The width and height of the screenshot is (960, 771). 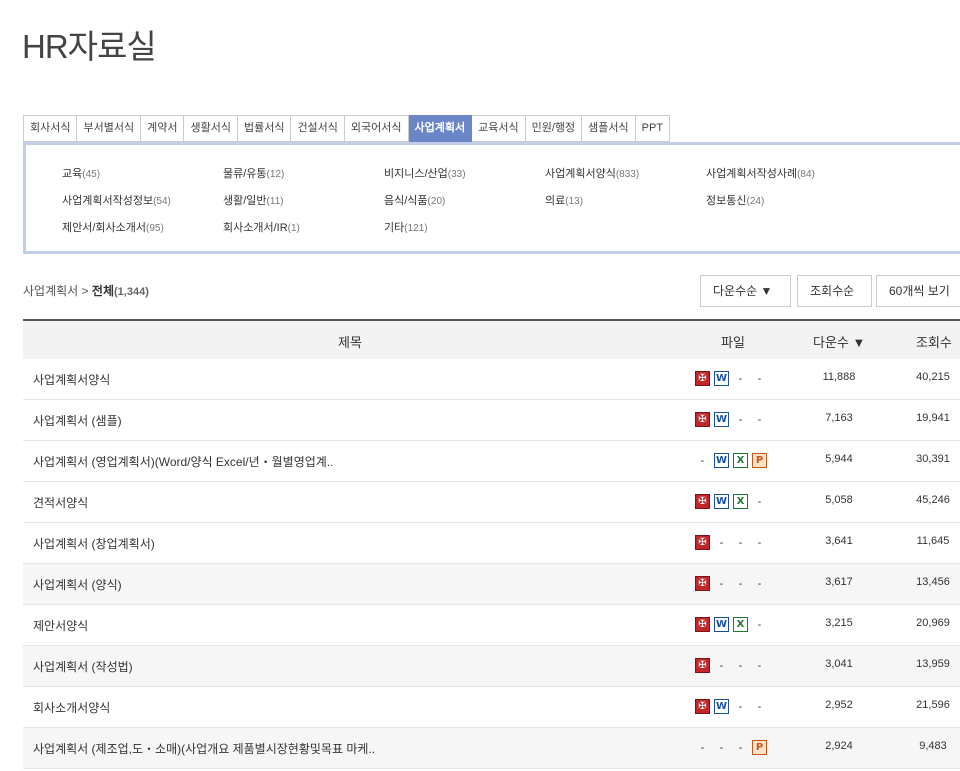 What do you see at coordinates (933, 418) in the screenshot?
I see `row-views: 19,941` at bounding box center [933, 418].